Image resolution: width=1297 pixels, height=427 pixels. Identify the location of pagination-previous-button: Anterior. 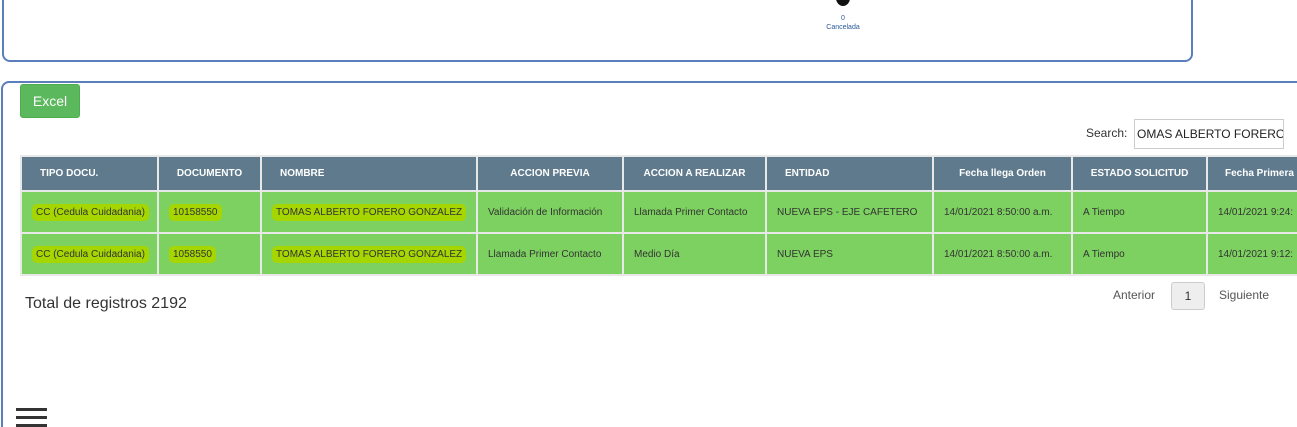
(1134, 295).